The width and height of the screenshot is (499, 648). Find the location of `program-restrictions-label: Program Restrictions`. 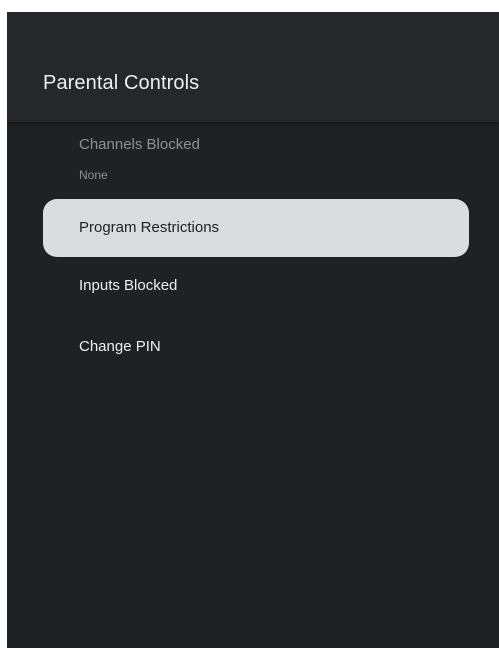

program-restrictions-label: Program Restrictions is located at coordinates (149, 227).